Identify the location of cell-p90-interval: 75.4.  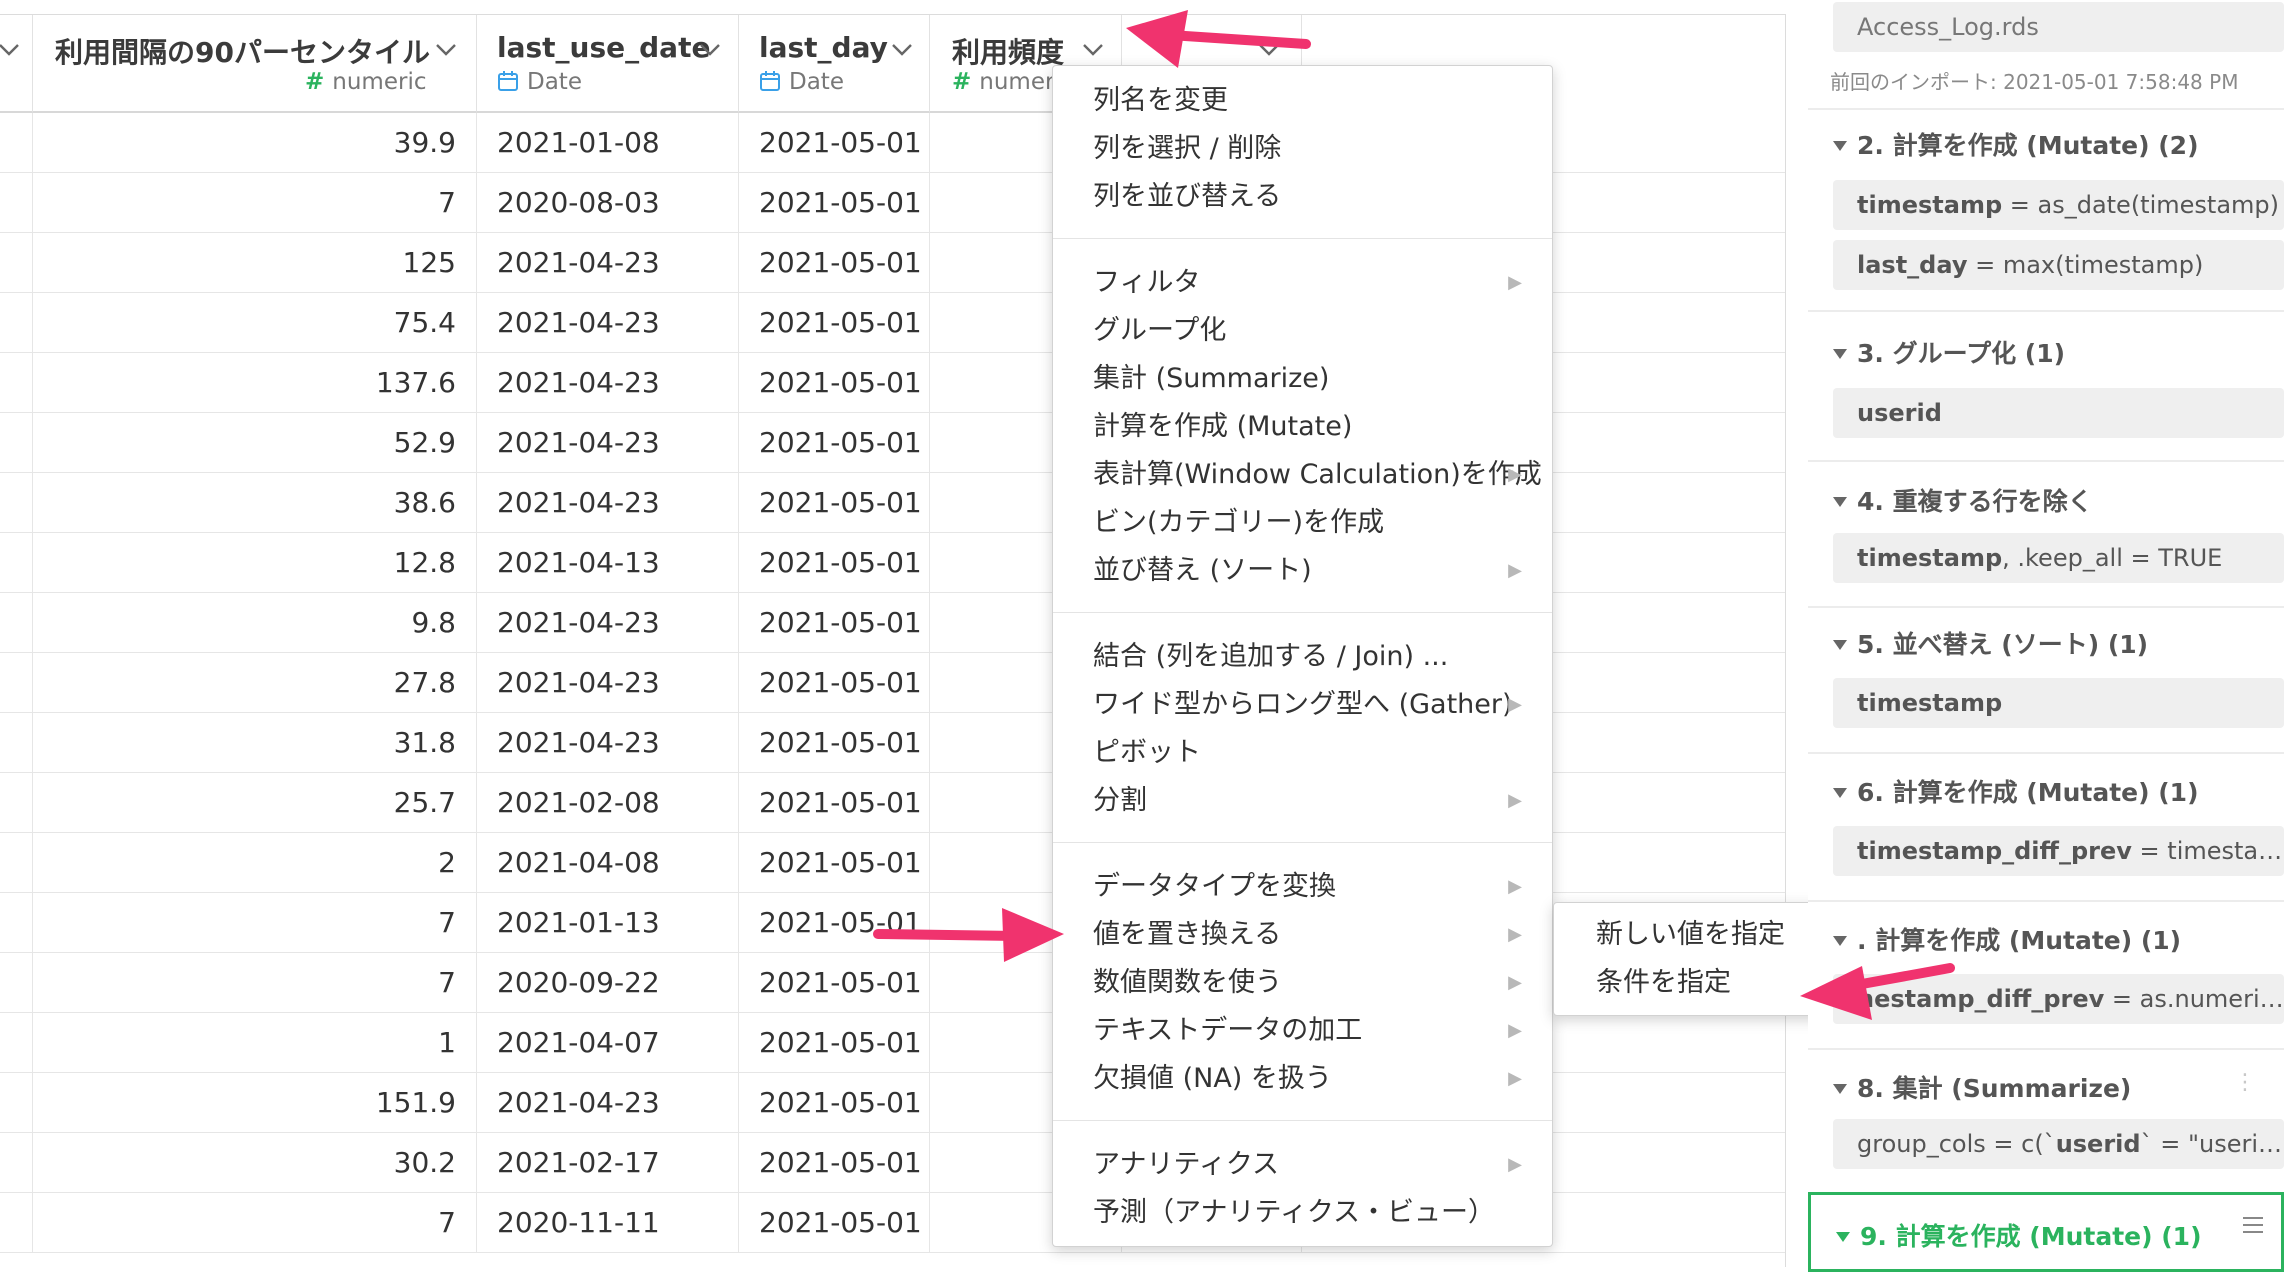
(255, 323).